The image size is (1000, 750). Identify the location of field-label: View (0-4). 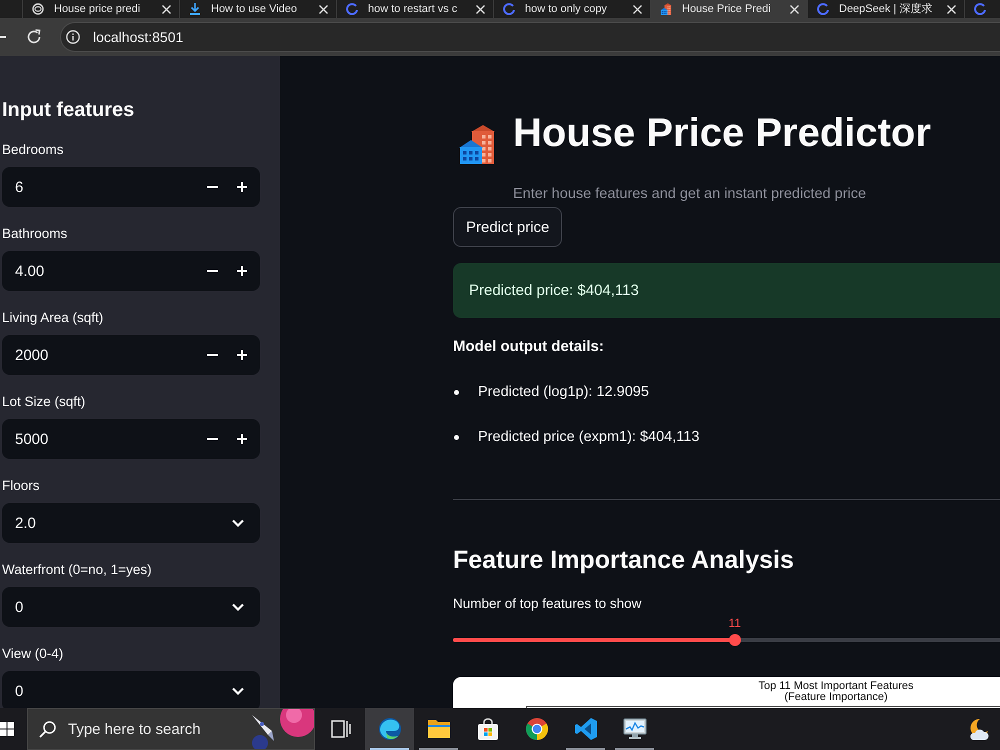
(33, 654).